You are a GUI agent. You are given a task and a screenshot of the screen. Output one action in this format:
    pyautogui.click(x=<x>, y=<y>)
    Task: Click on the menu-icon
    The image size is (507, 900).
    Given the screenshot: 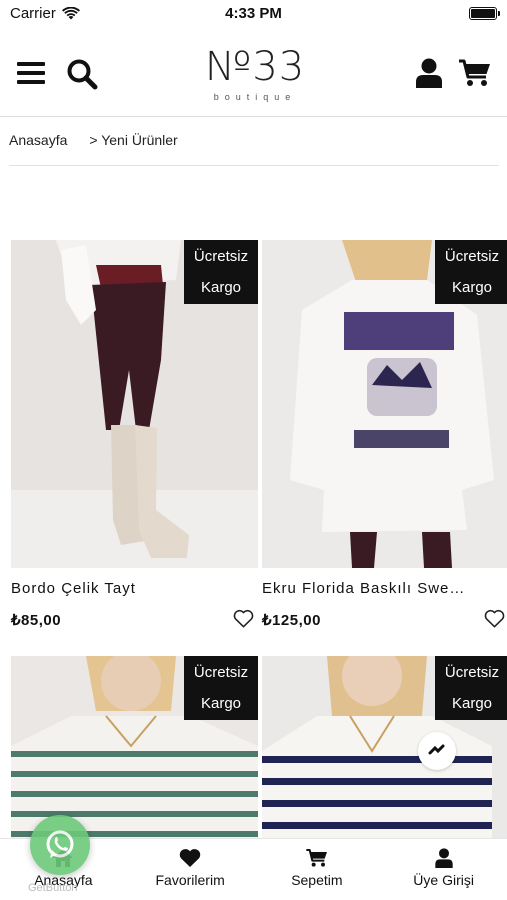 What is the action you would take?
    pyautogui.click(x=31, y=73)
    